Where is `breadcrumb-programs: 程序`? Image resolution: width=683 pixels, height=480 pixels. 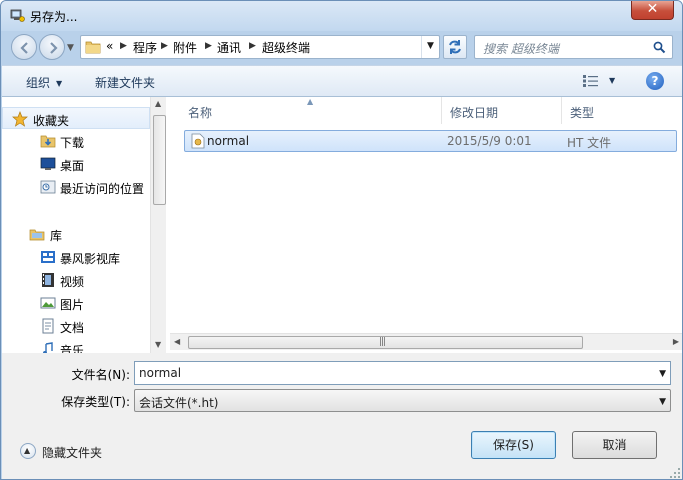
breadcrumb-programs: 程序 is located at coordinates (145, 47).